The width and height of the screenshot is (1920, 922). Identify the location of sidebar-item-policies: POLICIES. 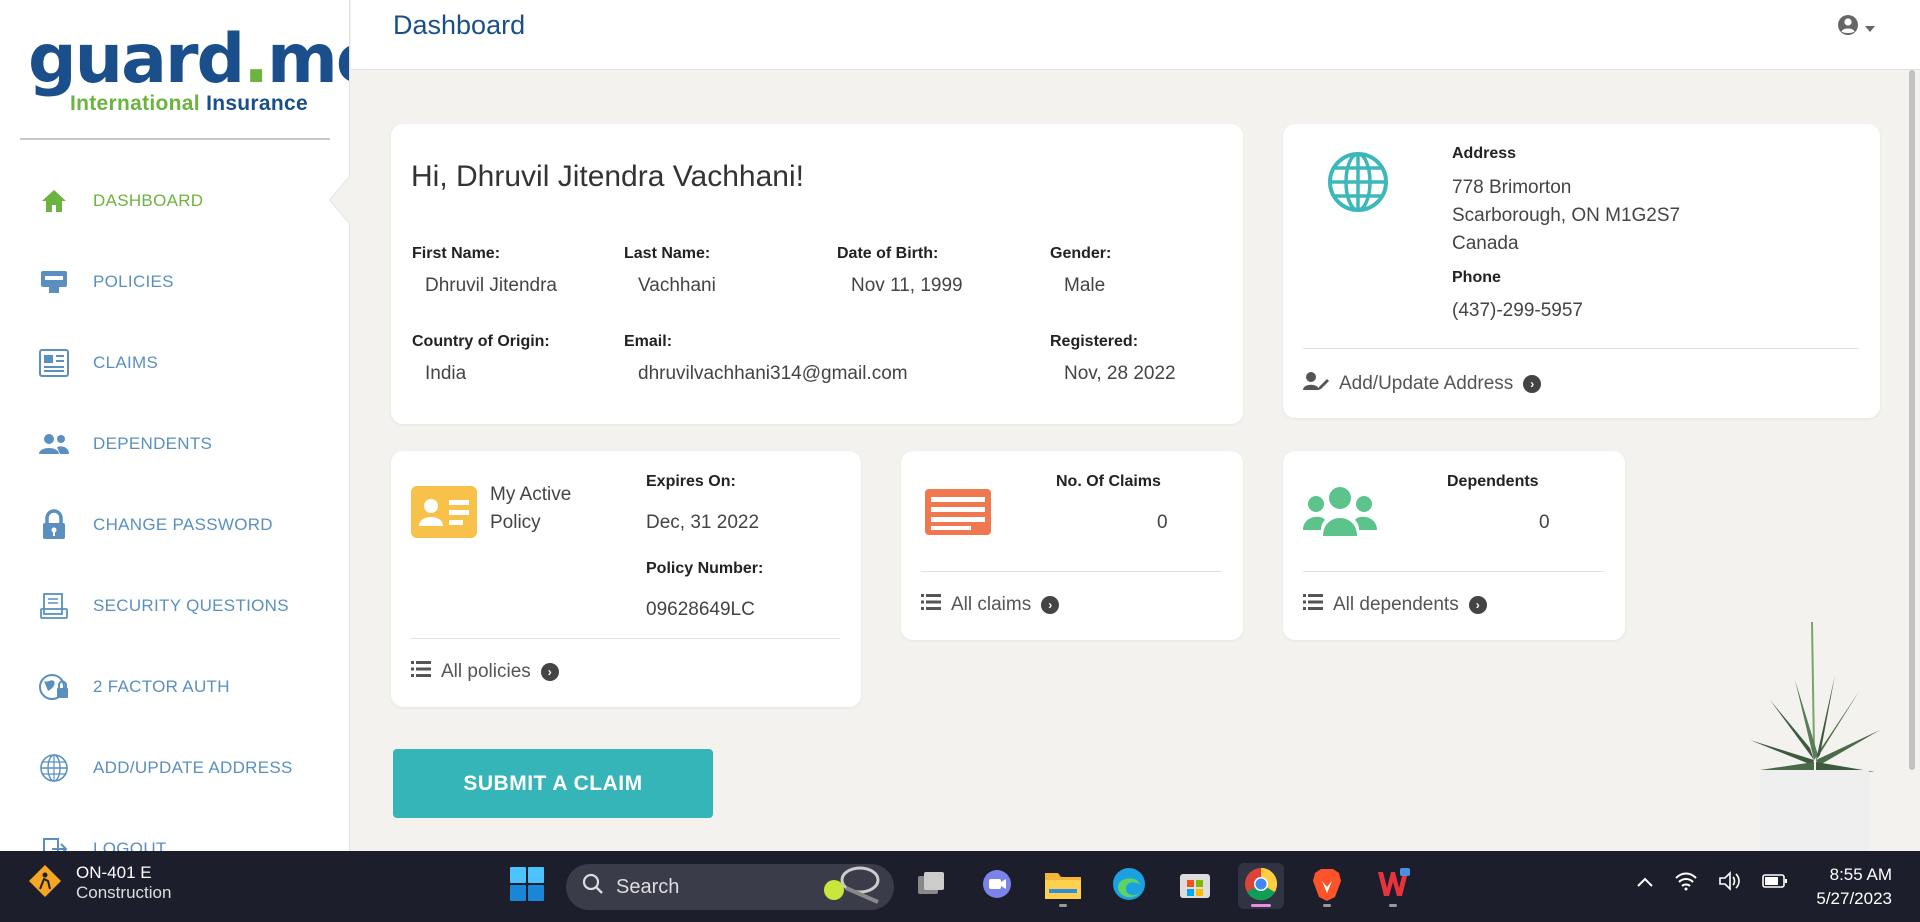
(174, 282).